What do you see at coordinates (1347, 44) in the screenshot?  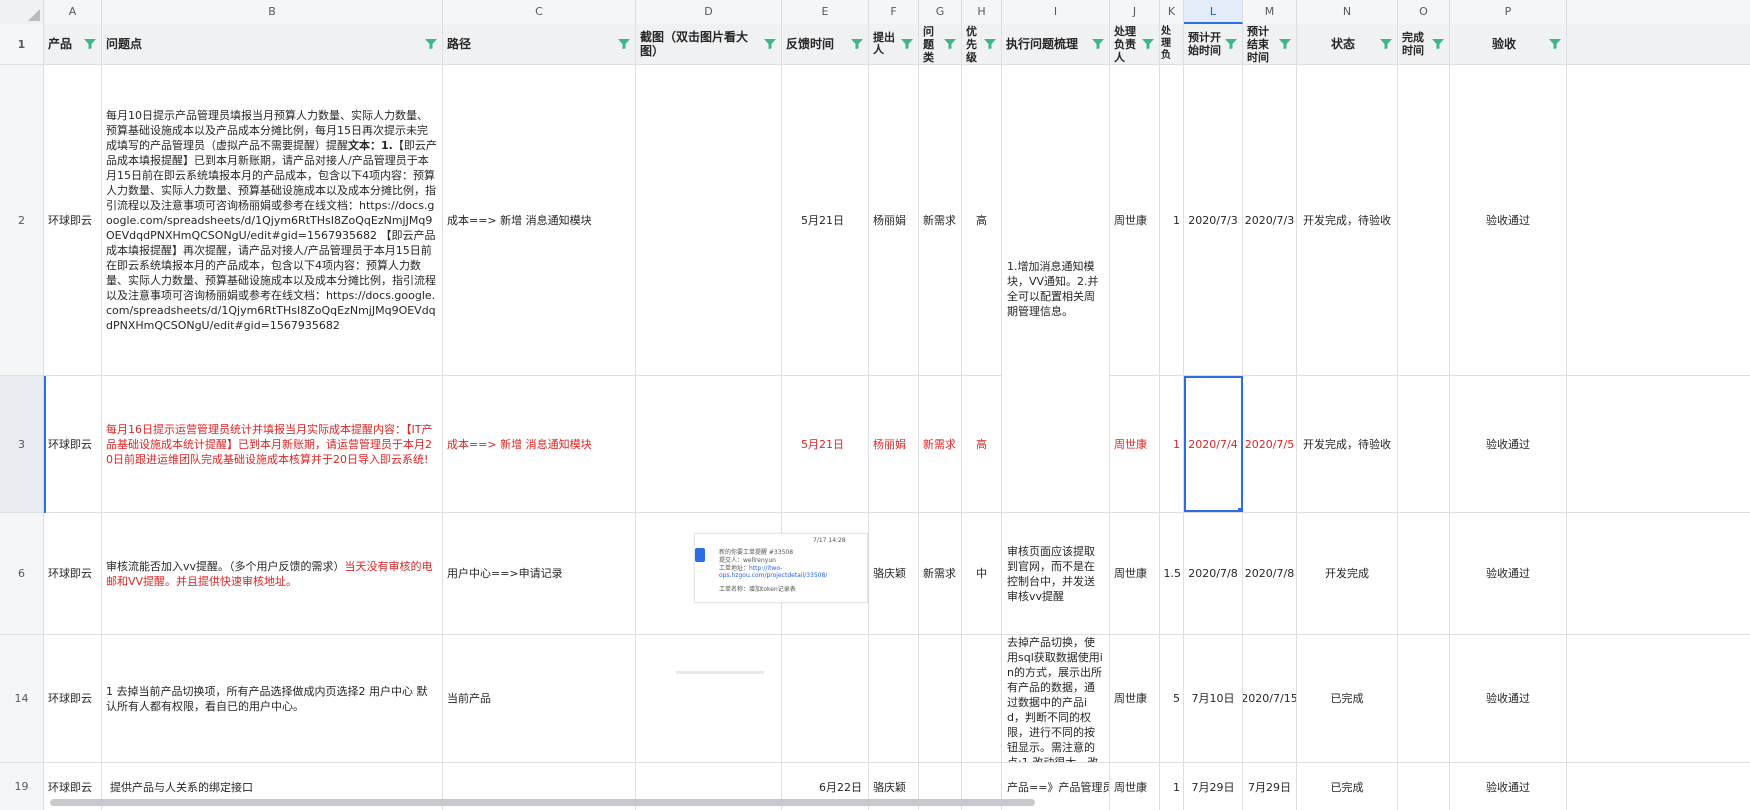 I see `header-status: 状态` at bounding box center [1347, 44].